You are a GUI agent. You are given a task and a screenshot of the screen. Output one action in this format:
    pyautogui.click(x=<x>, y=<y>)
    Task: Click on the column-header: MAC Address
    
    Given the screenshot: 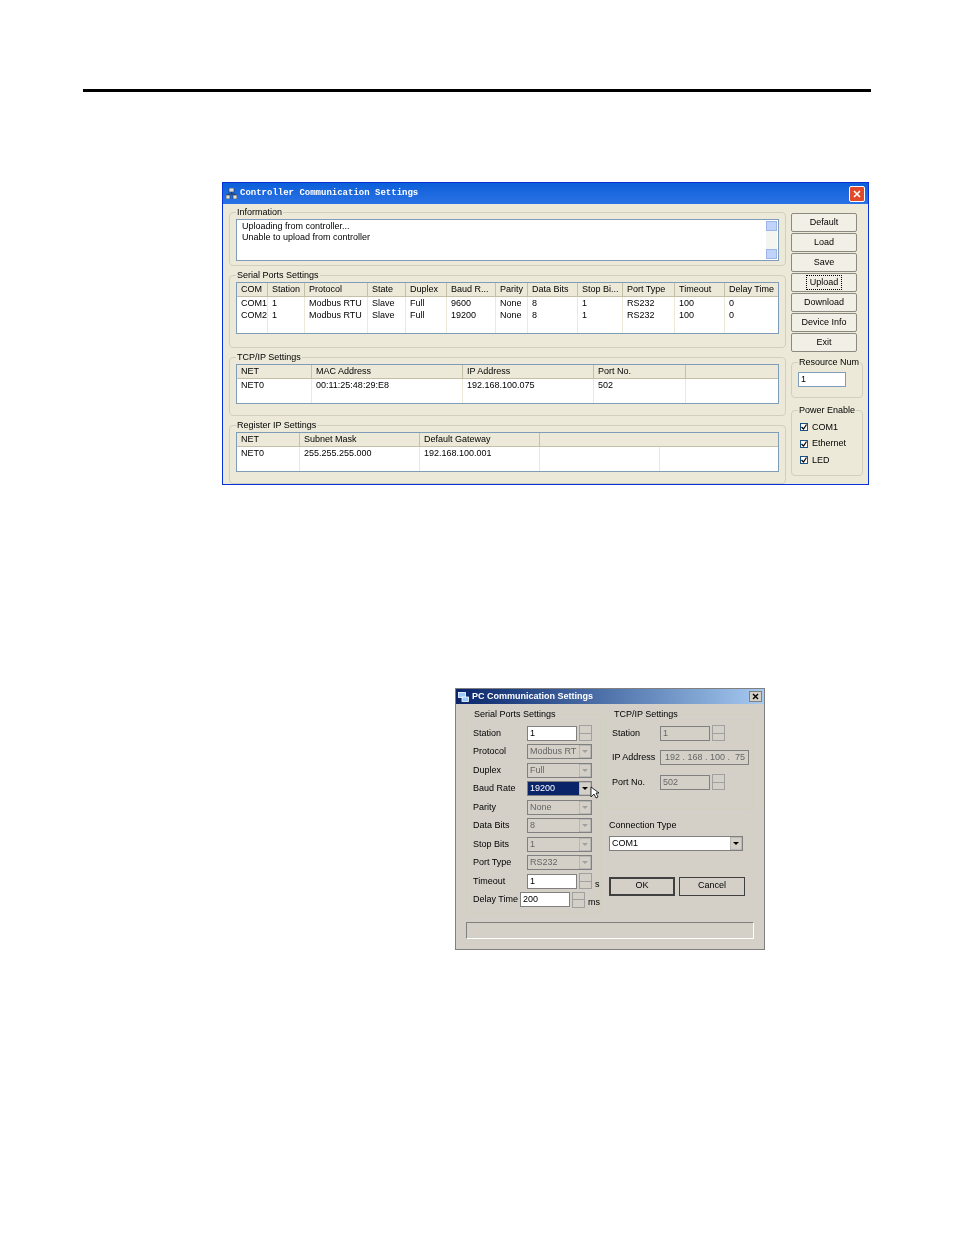 What is the action you would take?
    pyautogui.click(x=387, y=371)
    